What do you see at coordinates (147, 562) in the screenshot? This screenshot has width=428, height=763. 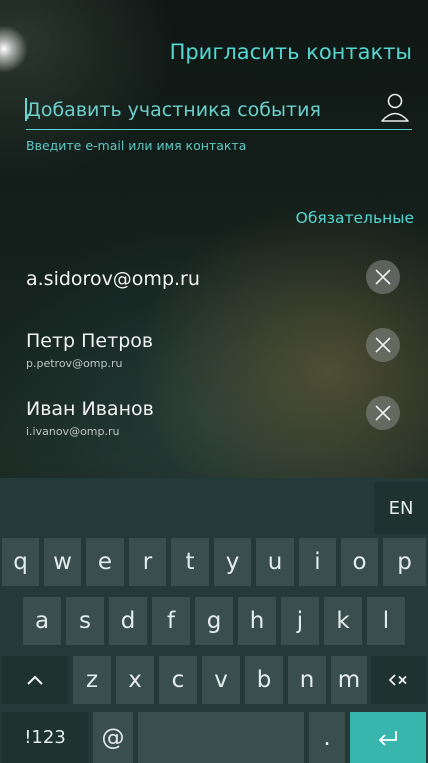 I see `key-r: r` at bounding box center [147, 562].